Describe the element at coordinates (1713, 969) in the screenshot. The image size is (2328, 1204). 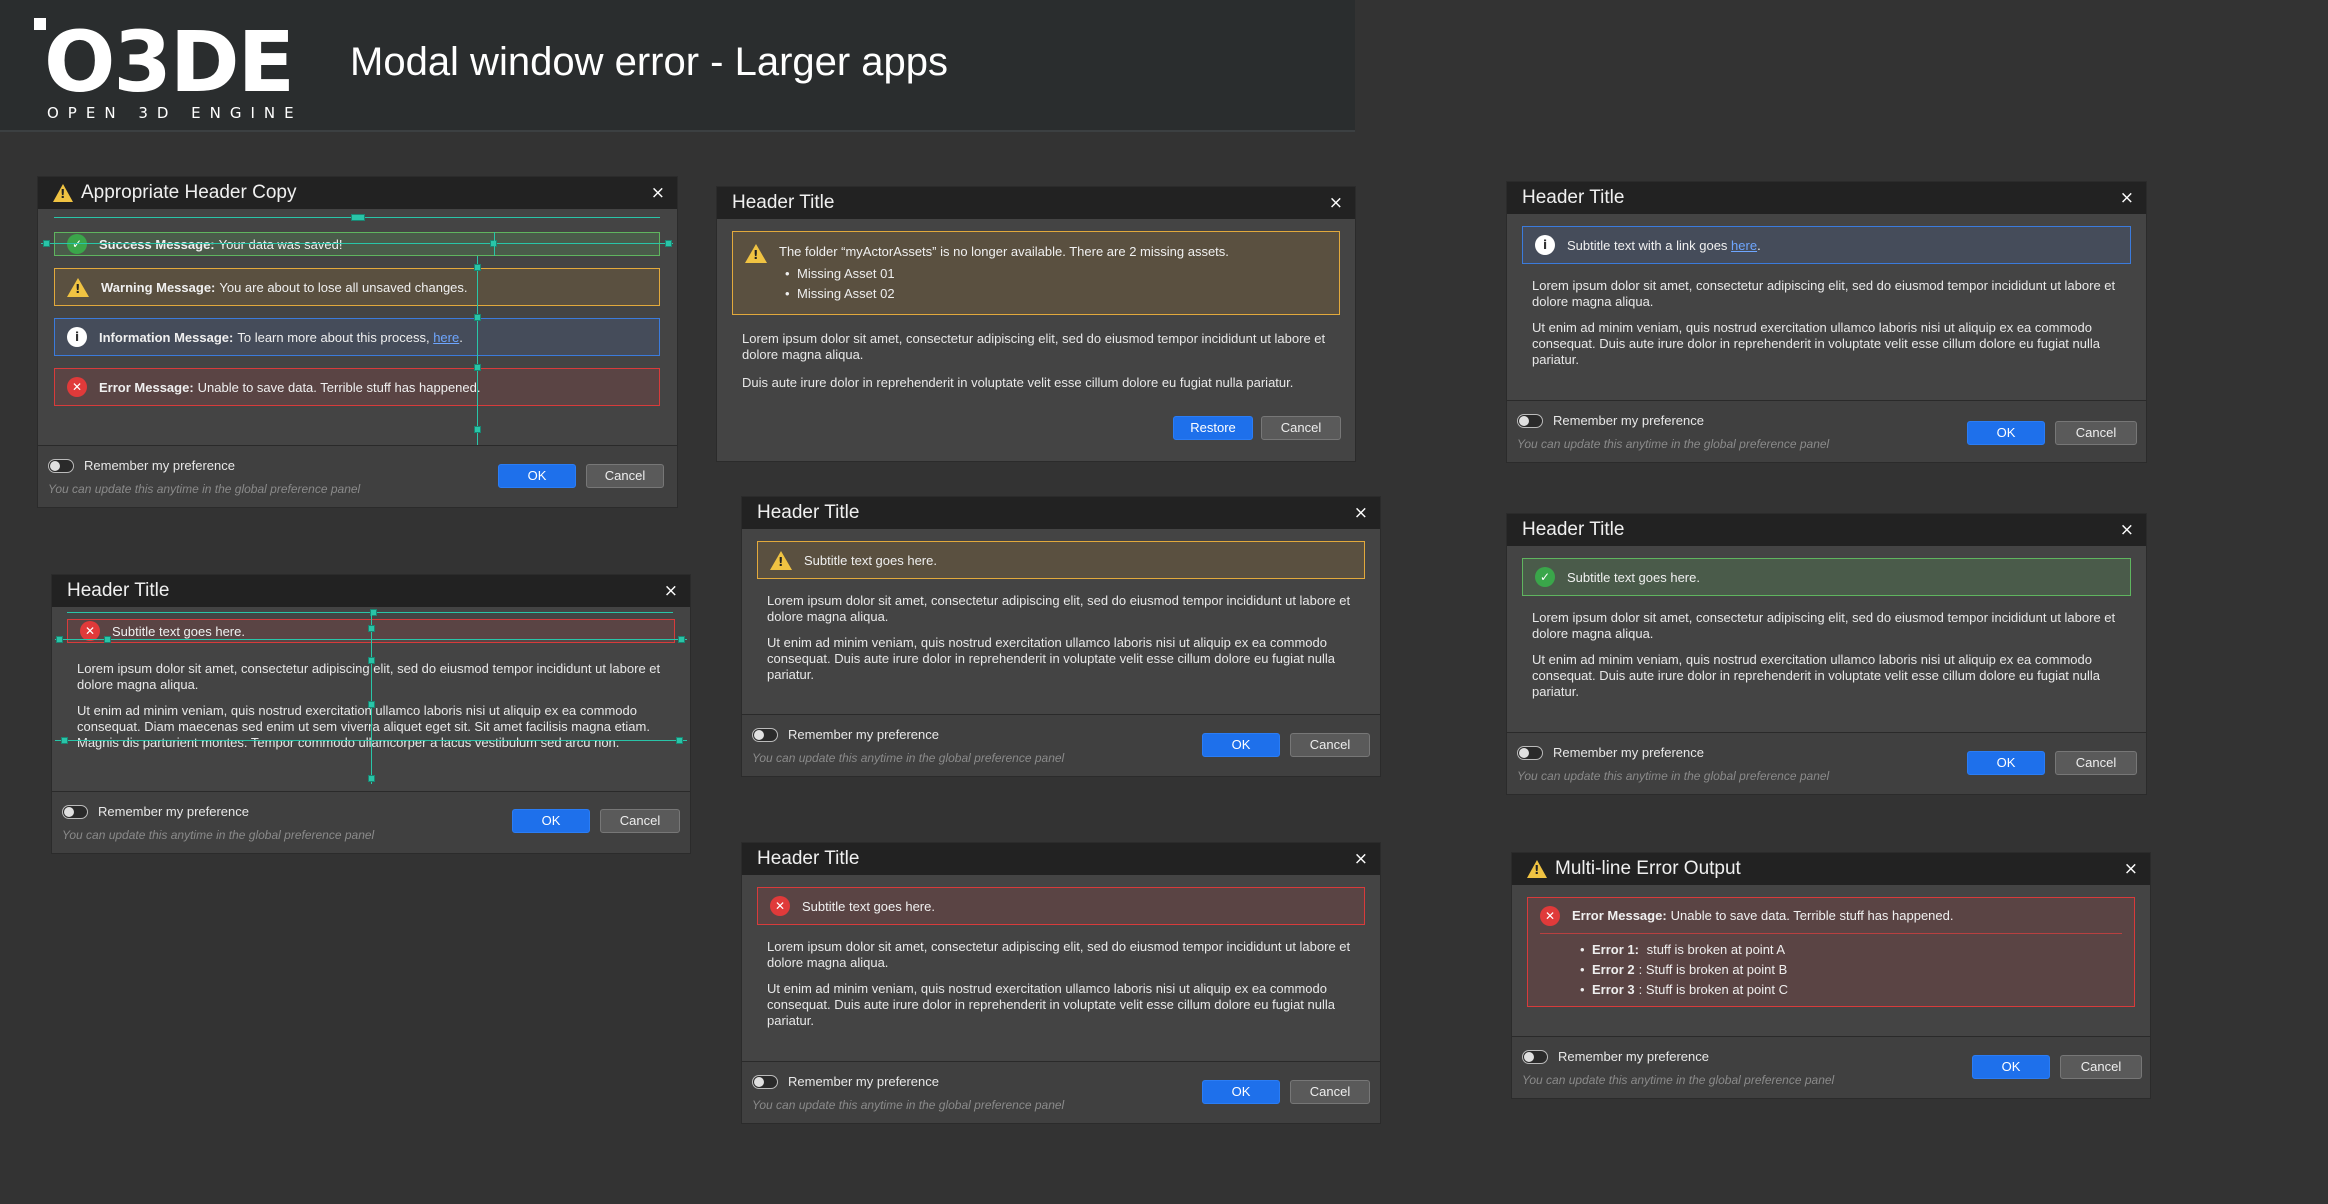
I see `error-detail-text: : Stuff is broken at point B` at that location.